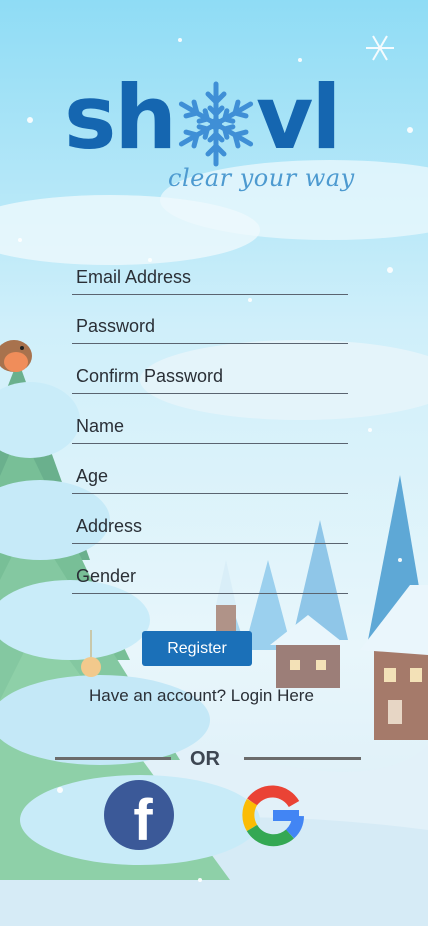 Image resolution: width=428 pixels, height=926 pixels. Describe the element at coordinates (210, 274) in the screenshot. I see `email-field: Email Address` at that location.